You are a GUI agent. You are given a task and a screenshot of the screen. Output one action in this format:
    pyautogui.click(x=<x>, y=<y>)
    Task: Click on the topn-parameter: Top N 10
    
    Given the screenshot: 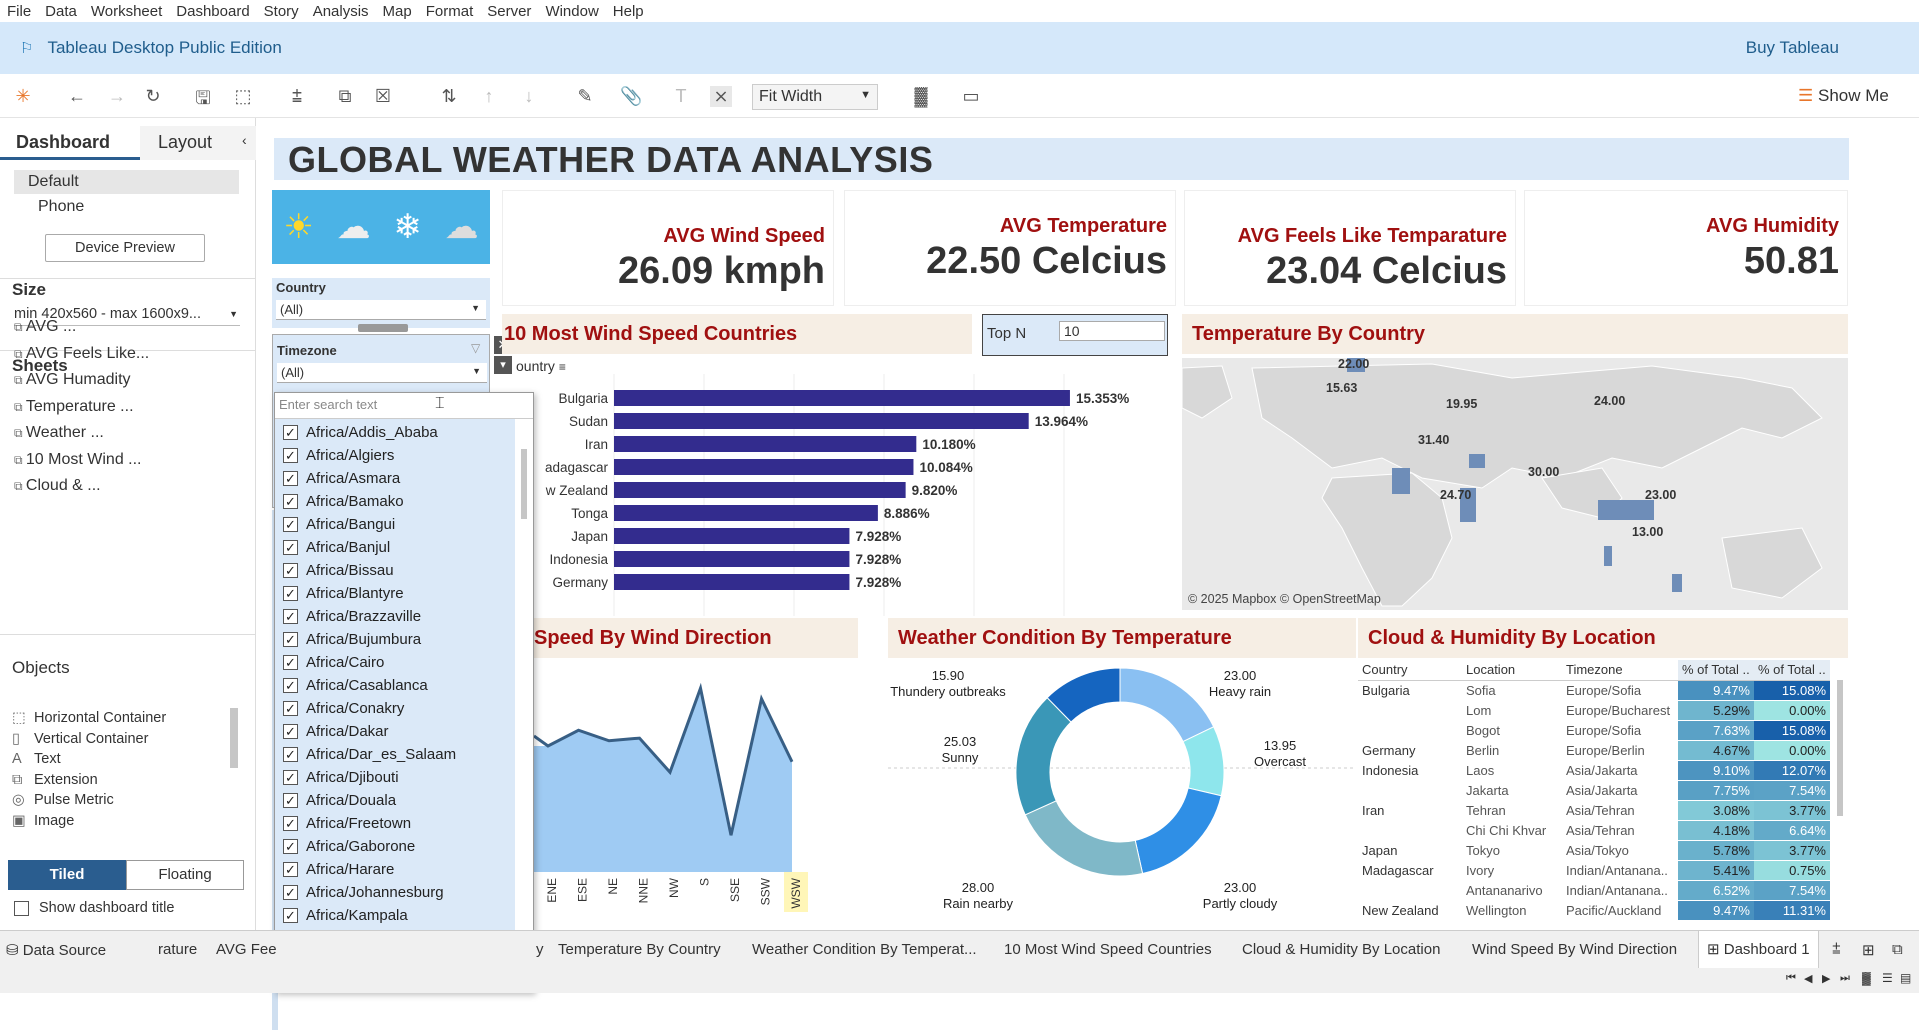 What is the action you would take?
    pyautogui.click(x=1075, y=335)
    